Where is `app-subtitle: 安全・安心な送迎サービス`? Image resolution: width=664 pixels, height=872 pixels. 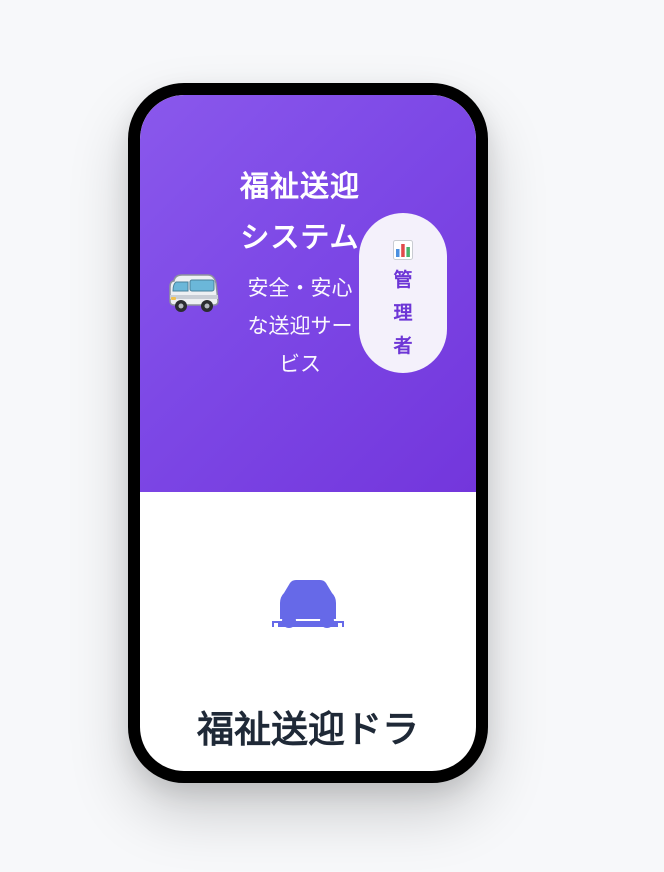 app-subtitle: 安全・安心な送迎サービス is located at coordinates (300, 326).